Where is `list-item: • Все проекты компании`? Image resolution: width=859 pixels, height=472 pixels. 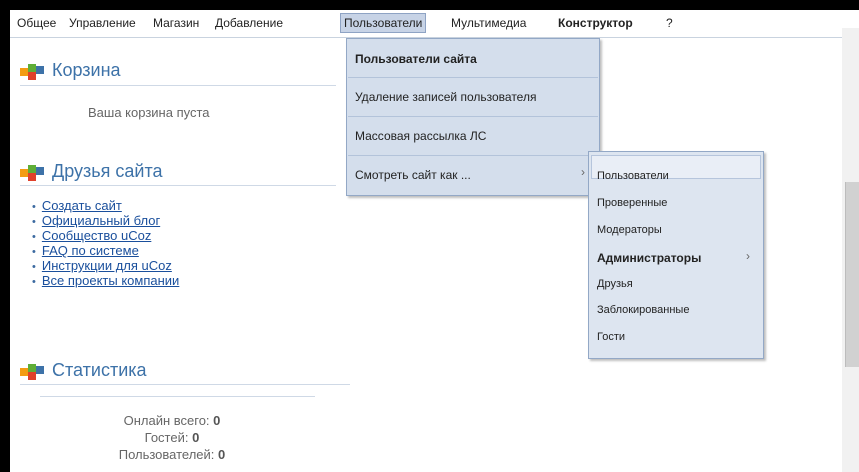
list-item: • Все проекты компании is located at coordinates (105, 280).